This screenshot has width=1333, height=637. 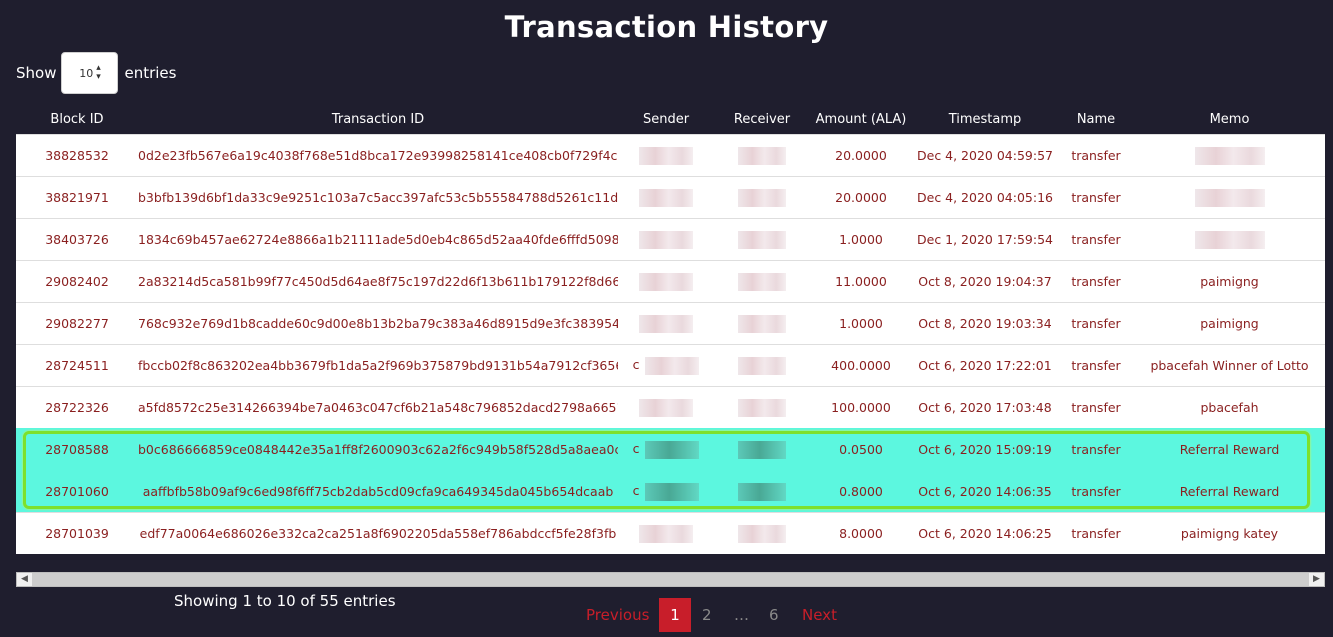 I want to click on cell-block-id: 38821971, so click(x=77, y=197).